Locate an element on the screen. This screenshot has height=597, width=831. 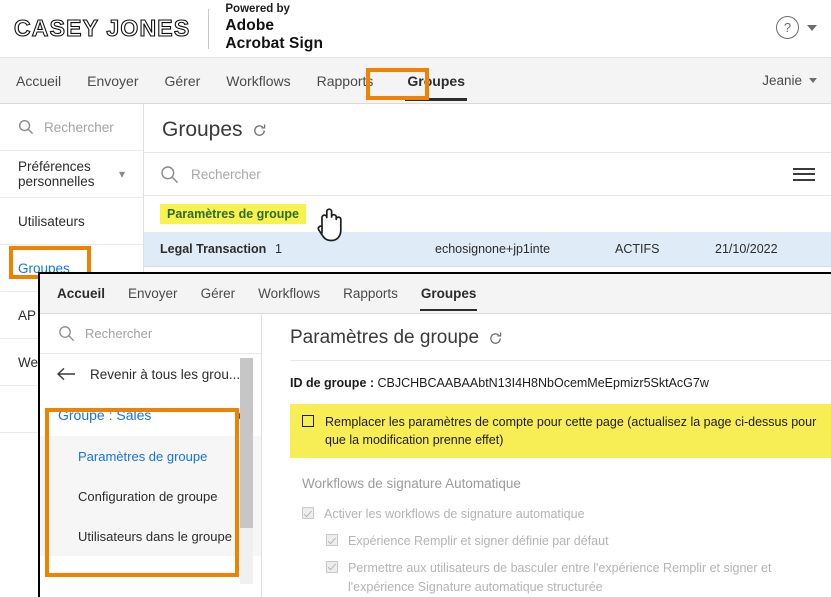
tab-rapports: Rapports is located at coordinates (345, 81).